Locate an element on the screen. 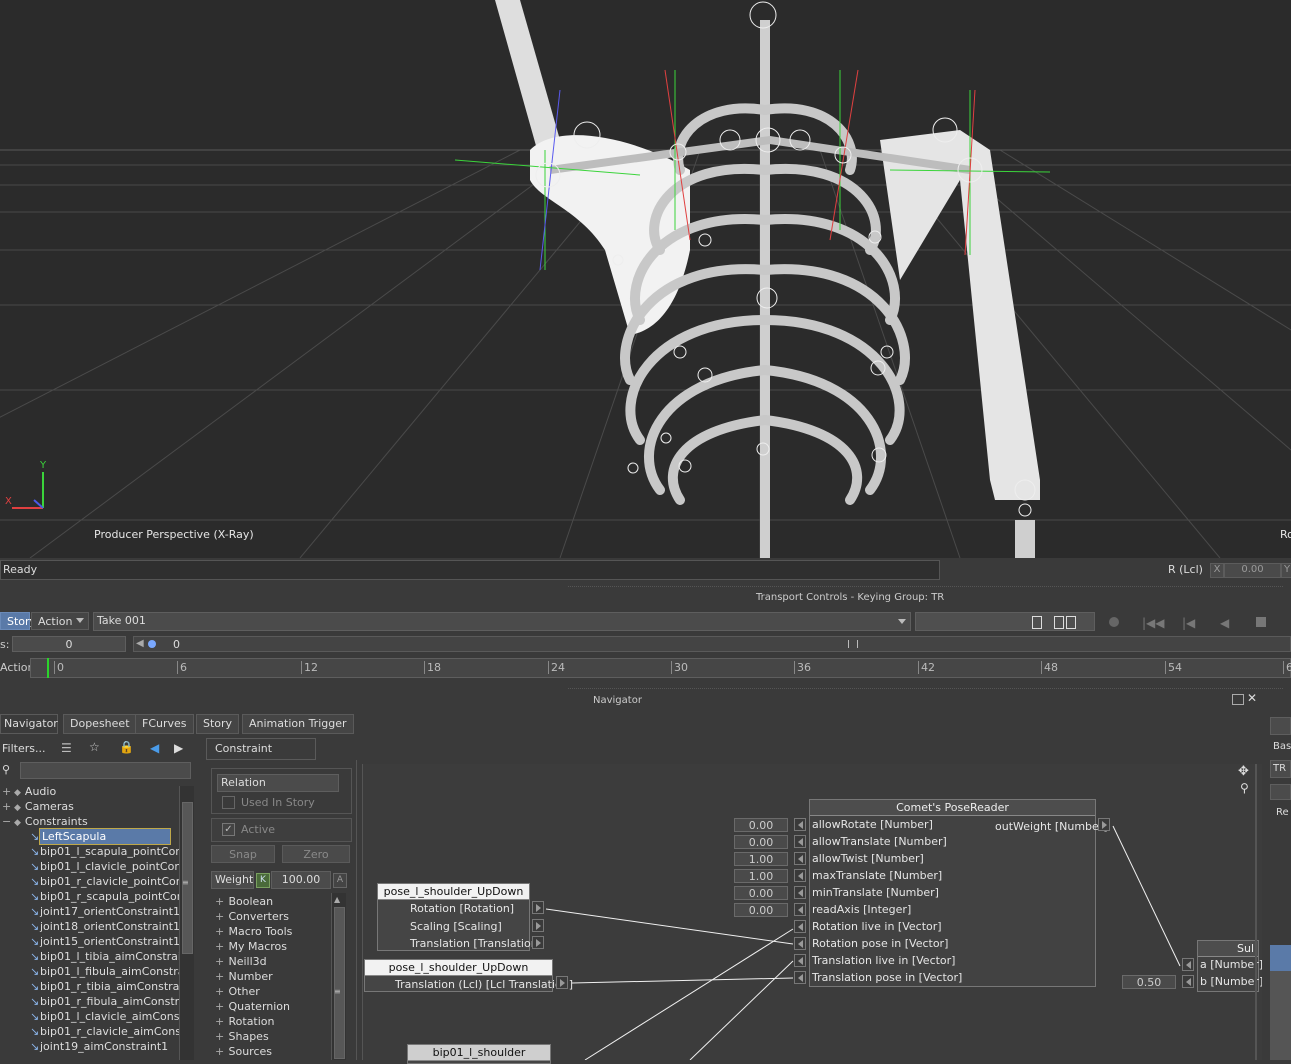 Image resolution: width=1291 pixels, height=1064 pixels. pose-node-2-translation-port: Translation (Lcl) [Lcl Translation] is located at coordinates (484, 984).